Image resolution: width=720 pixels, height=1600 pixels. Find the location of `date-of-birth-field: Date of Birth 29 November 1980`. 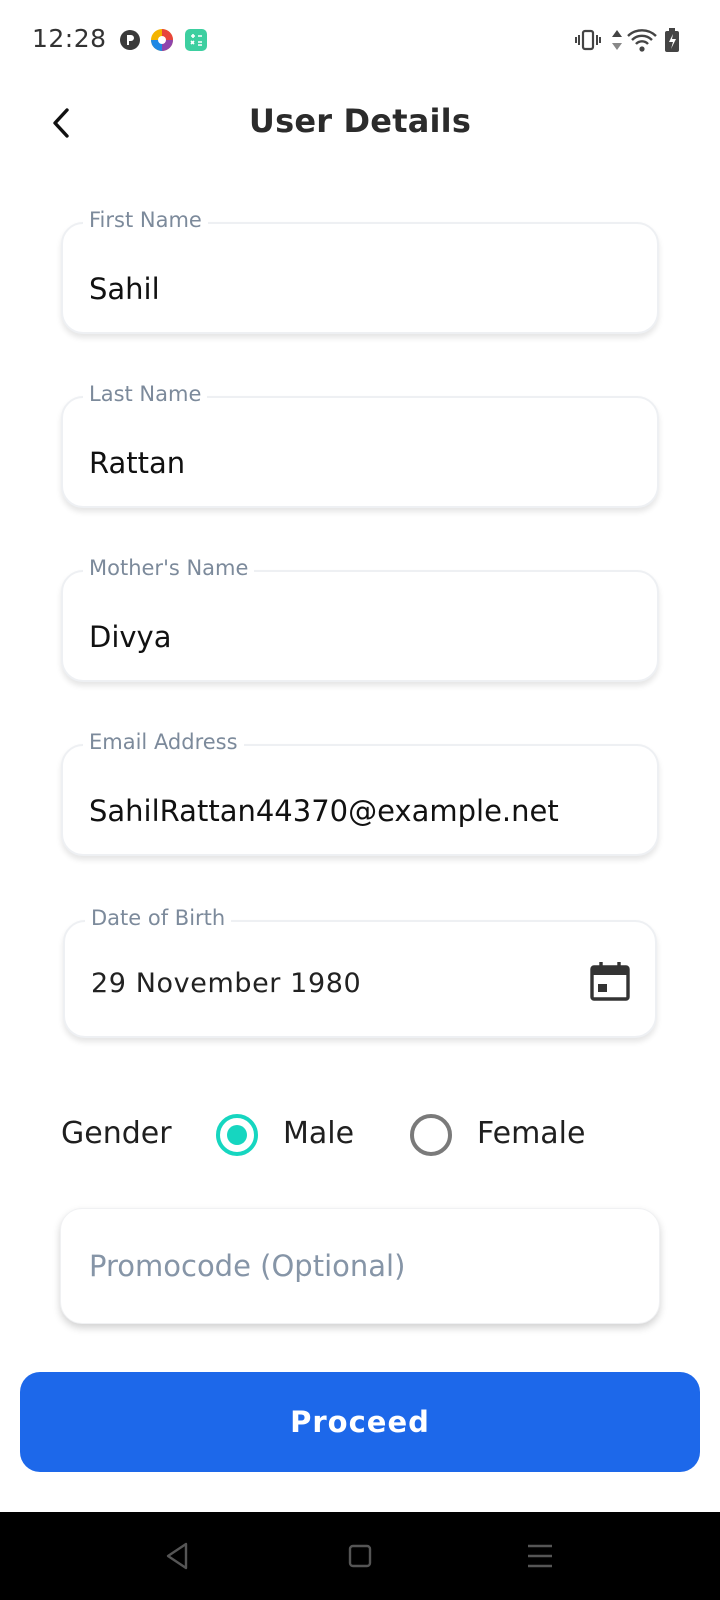

date-of-birth-field: Date of Birth 29 November 1980 is located at coordinates (360, 972).